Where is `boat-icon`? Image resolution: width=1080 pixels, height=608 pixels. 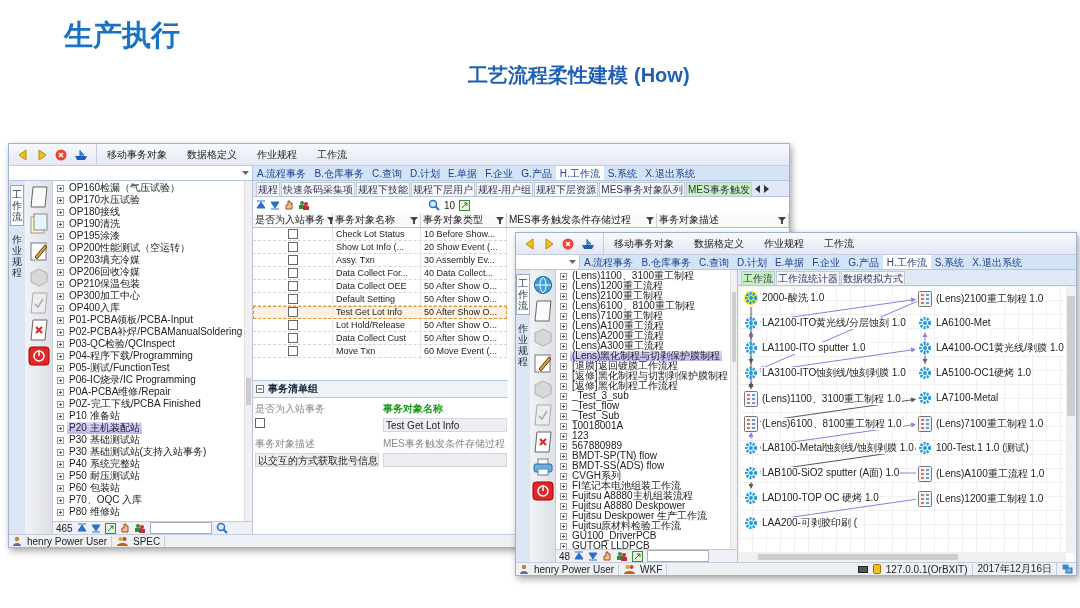
boat-icon is located at coordinates (588, 243).